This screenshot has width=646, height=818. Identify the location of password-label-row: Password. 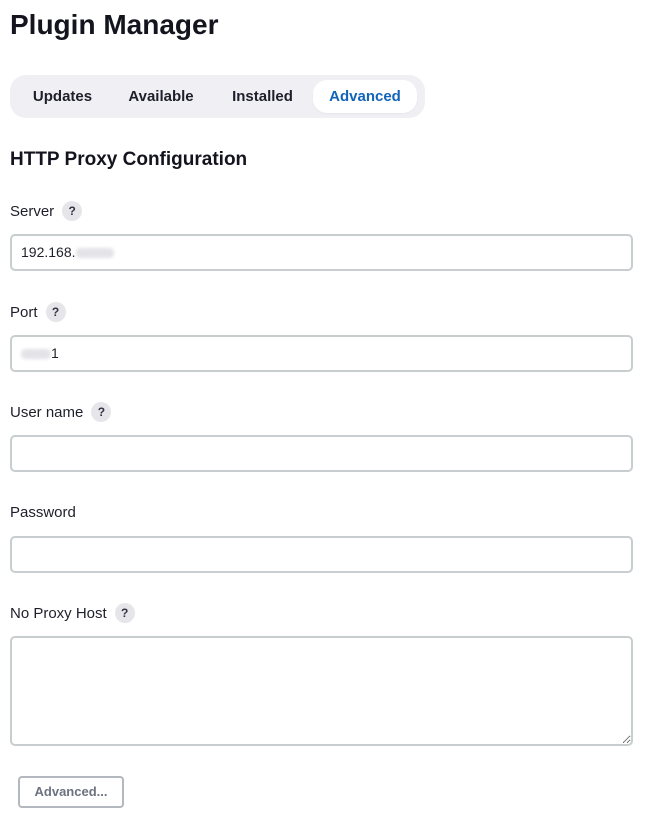
(43, 512).